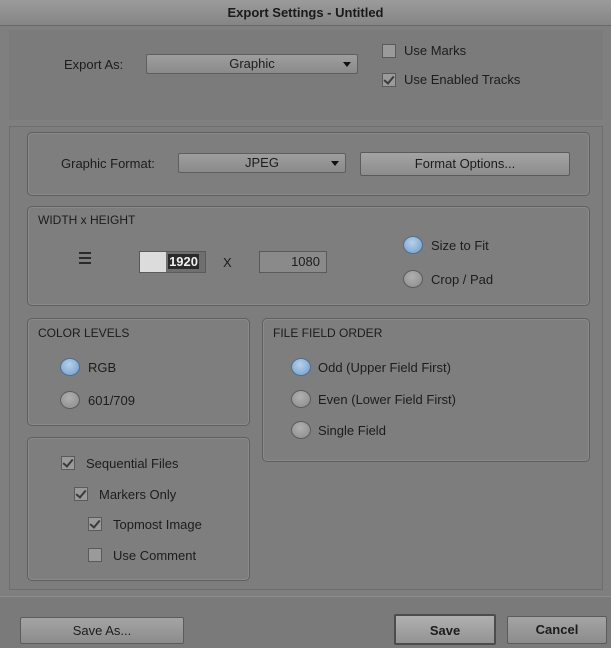  I want to click on export-as-label: Export As:, so click(94, 64).